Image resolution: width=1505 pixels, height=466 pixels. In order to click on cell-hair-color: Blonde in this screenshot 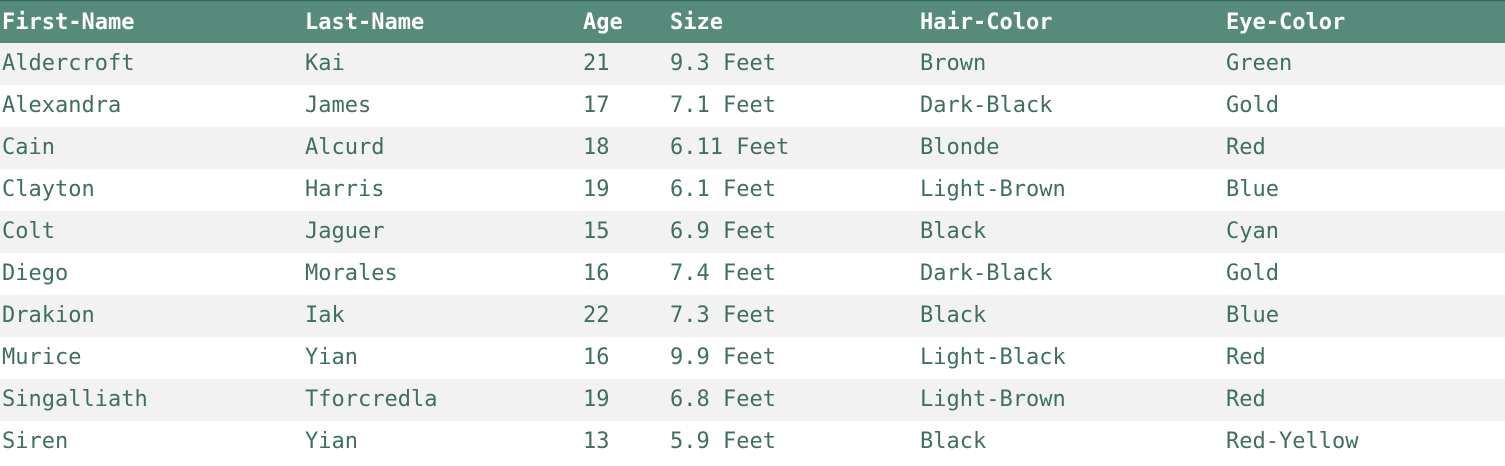, I will do `click(960, 147)`.